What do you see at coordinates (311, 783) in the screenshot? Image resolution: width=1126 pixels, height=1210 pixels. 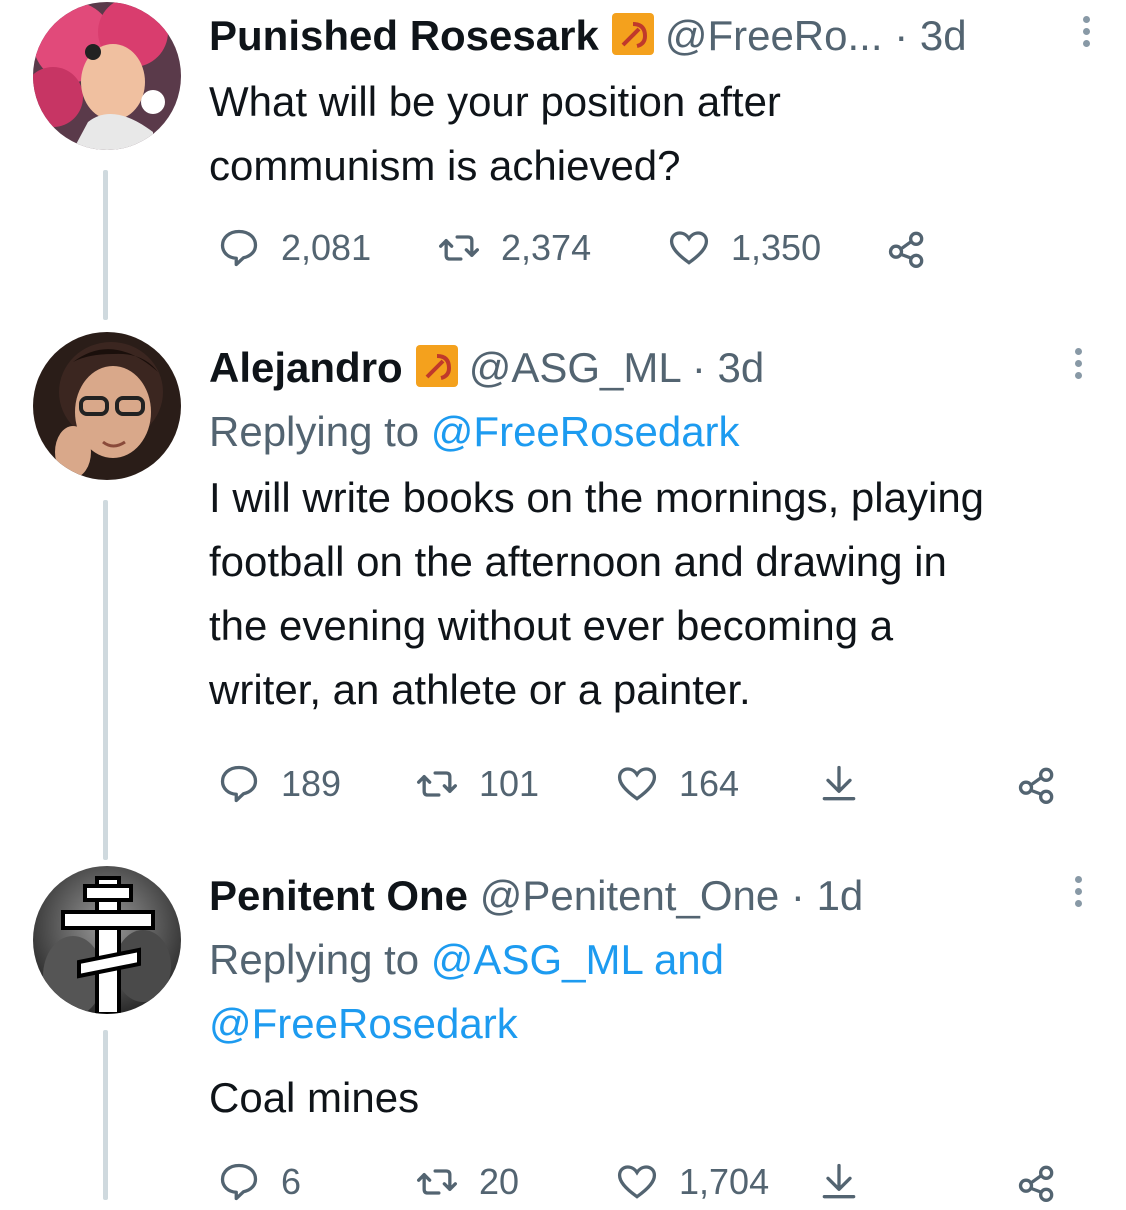 I see `reply-count: 189` at bounding box center [311, 783].